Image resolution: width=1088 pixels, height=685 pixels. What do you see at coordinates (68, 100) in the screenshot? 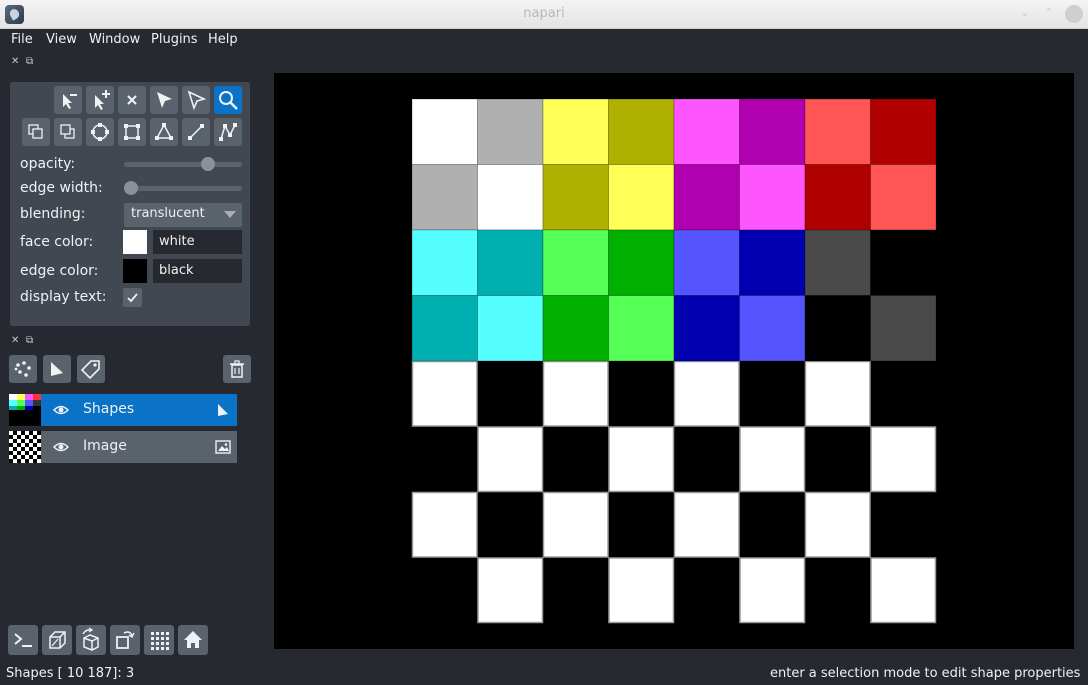
I see `remove-selected-point-icon` at bounding box center [68, 100].